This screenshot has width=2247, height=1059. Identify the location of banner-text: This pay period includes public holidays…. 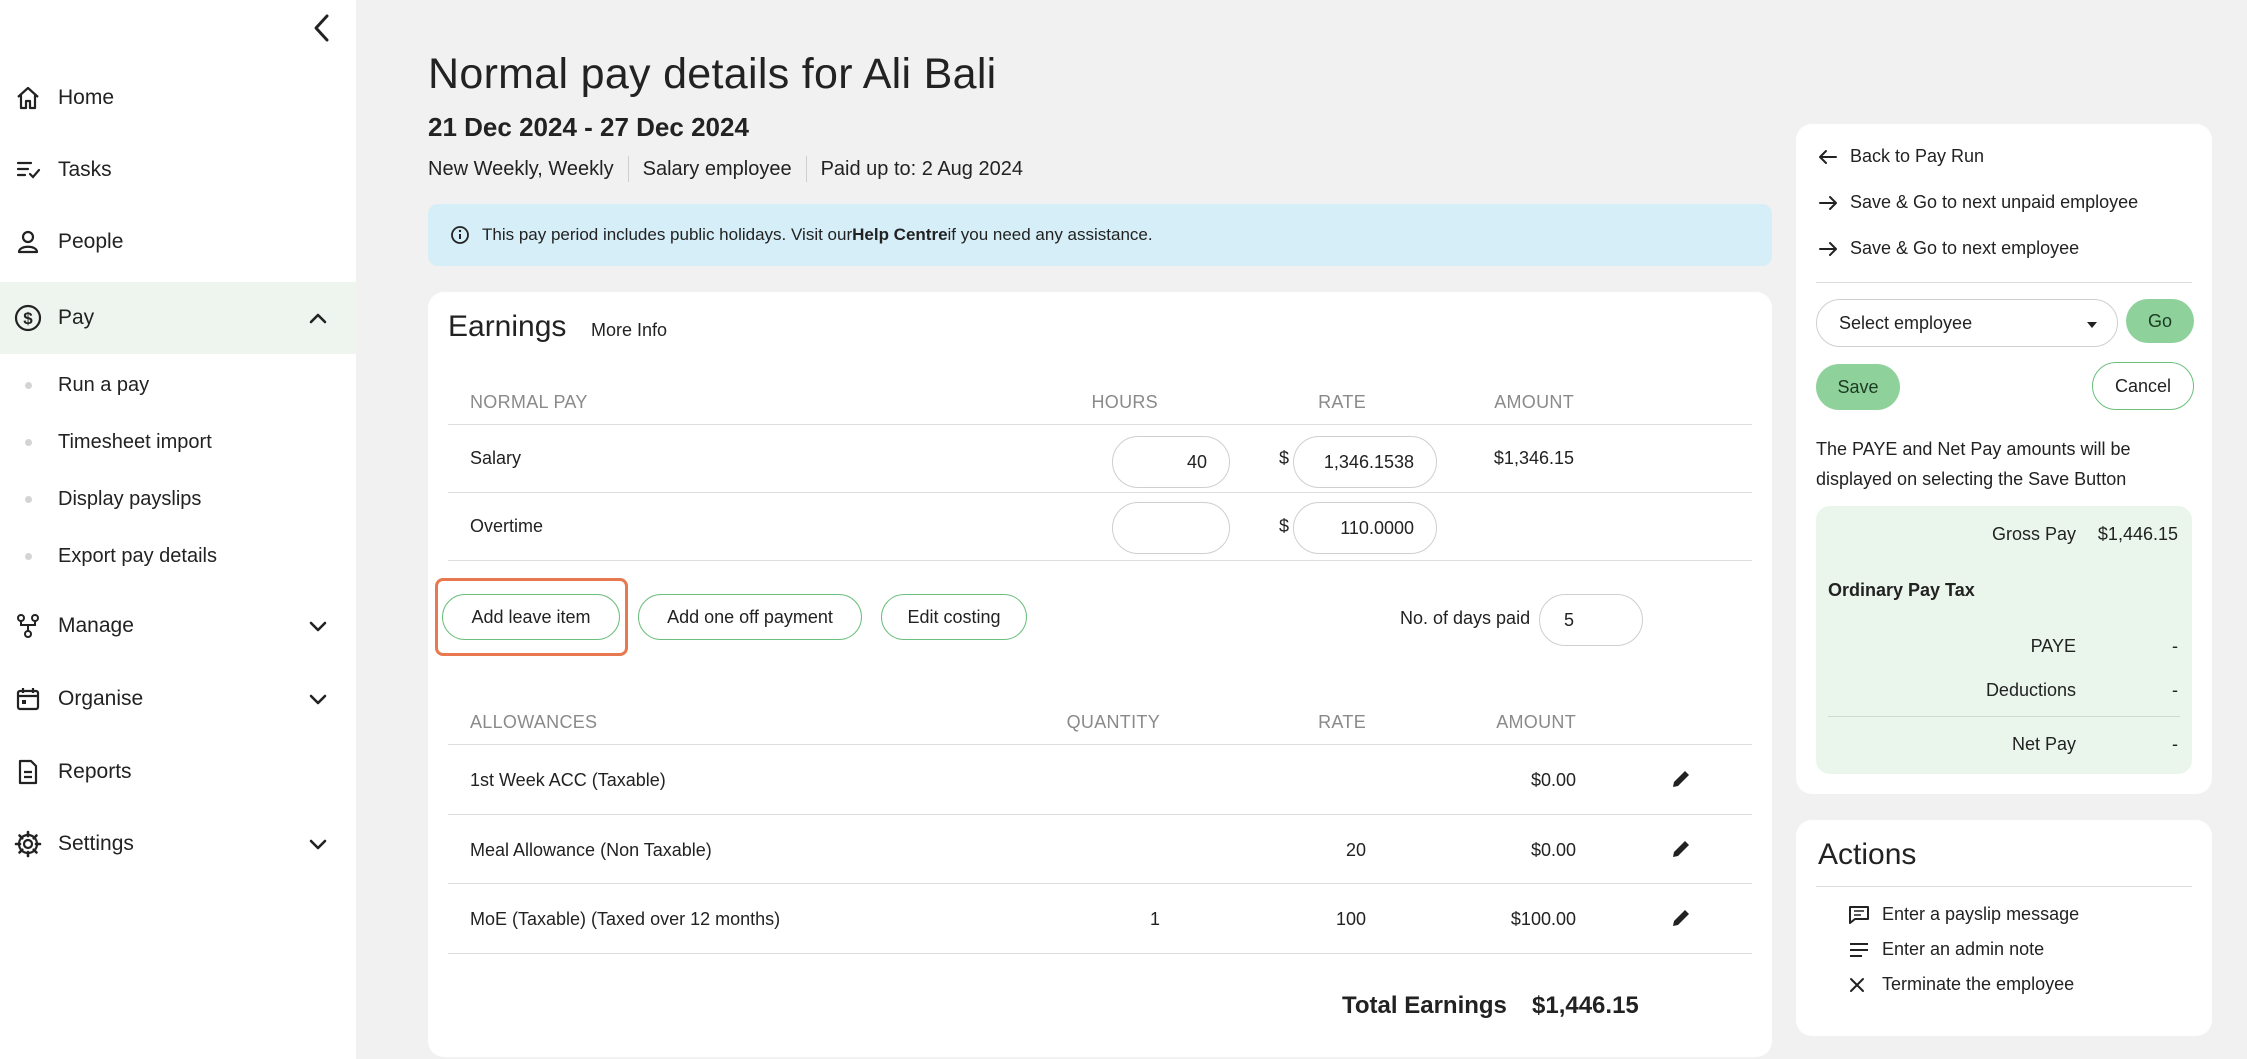
(667, 234).